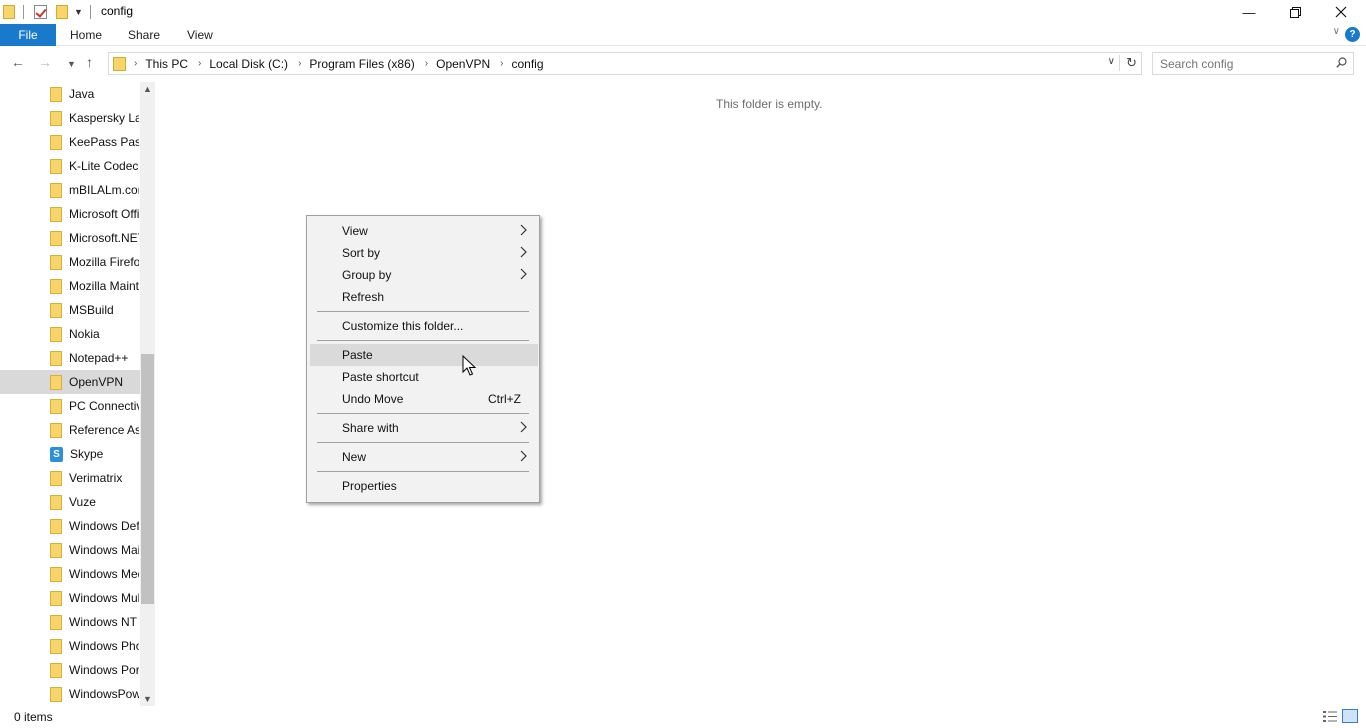  Describe the element at coordinates (424, 297) in the screenshot. I see `menu-item-refresh: Refresh` at that location.